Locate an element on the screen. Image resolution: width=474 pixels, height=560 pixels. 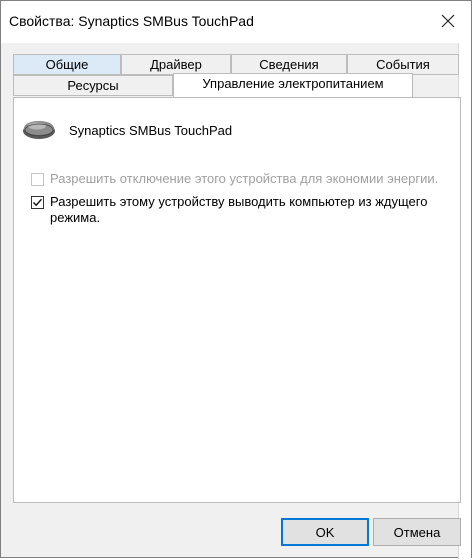
allow-wake-checkbox is located at coordinates (37, 202).